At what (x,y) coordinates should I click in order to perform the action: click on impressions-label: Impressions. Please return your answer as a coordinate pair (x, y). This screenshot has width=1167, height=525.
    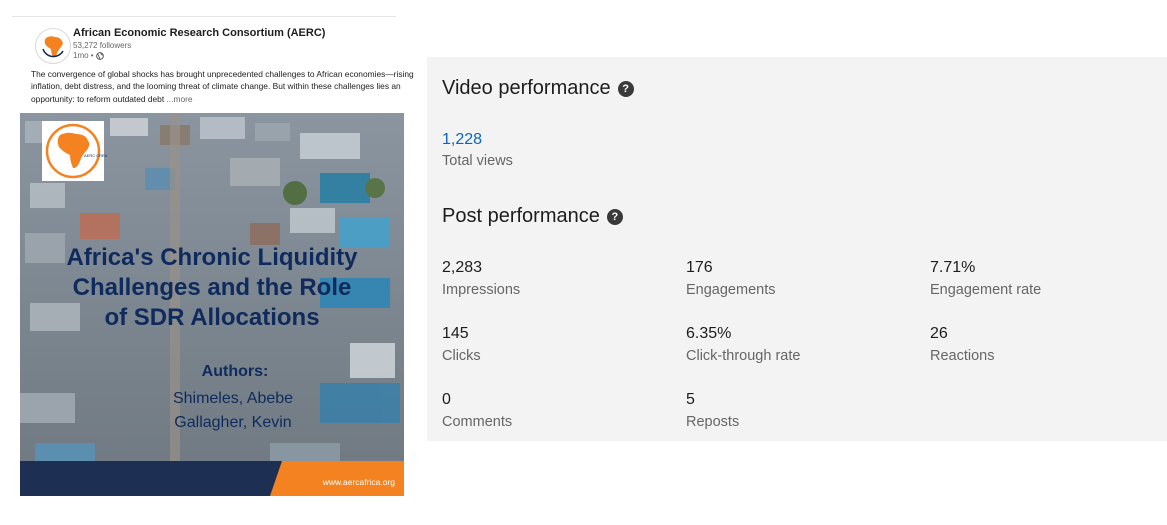
    Looking at the image, I should click on (481, 290).